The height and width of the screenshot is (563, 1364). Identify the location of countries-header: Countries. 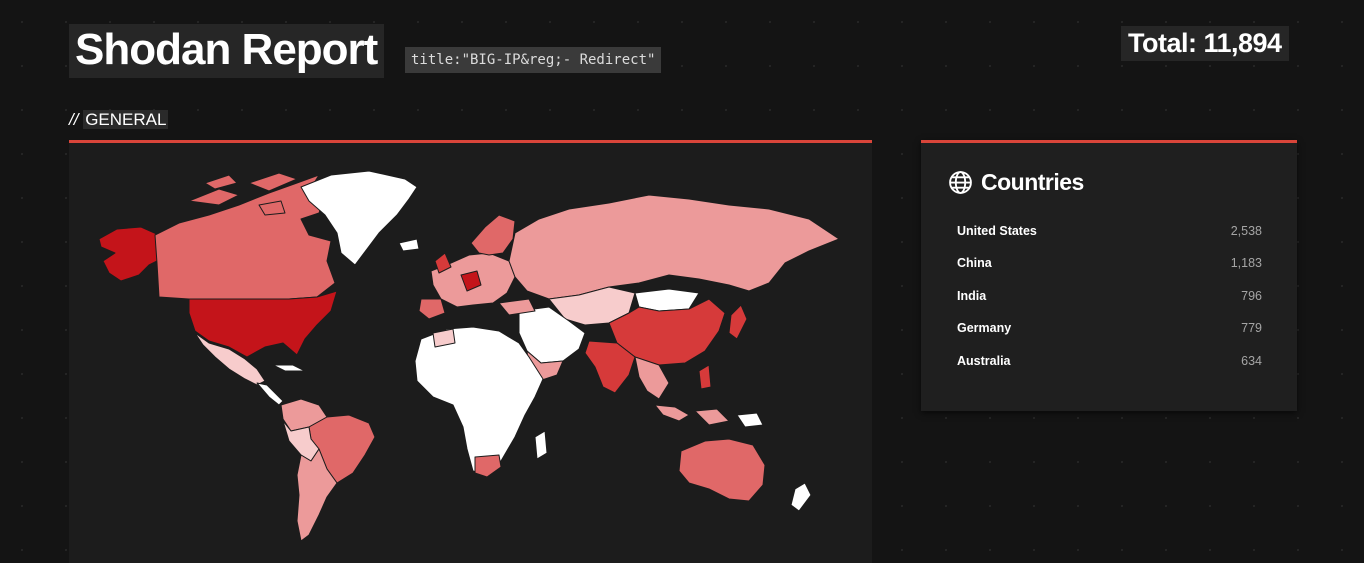
(1016, 182).